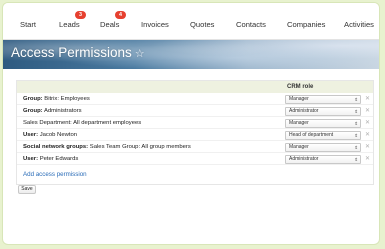 The width and height of the screenshot is (385, 249). I want to click on nav-item-leads: Leads, so click(69, 24).